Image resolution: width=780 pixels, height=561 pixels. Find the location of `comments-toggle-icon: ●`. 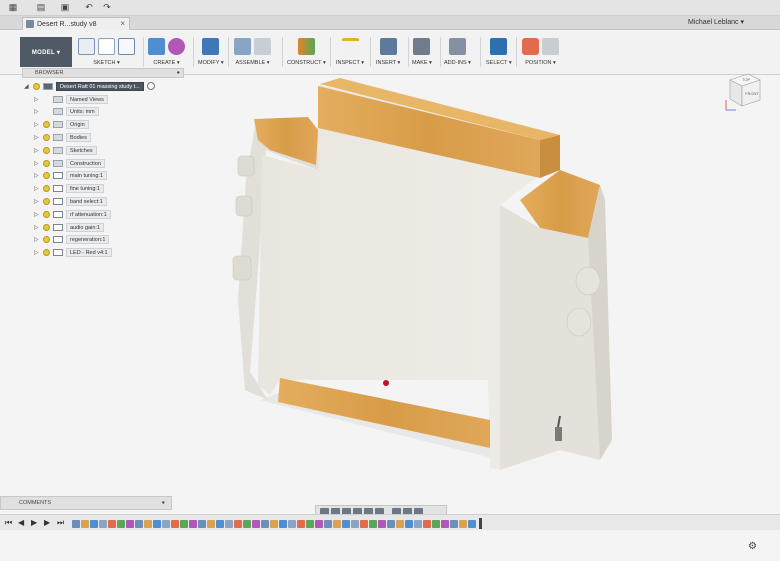

comments-toggle-icon: ● is located at coordinates (163, 503).